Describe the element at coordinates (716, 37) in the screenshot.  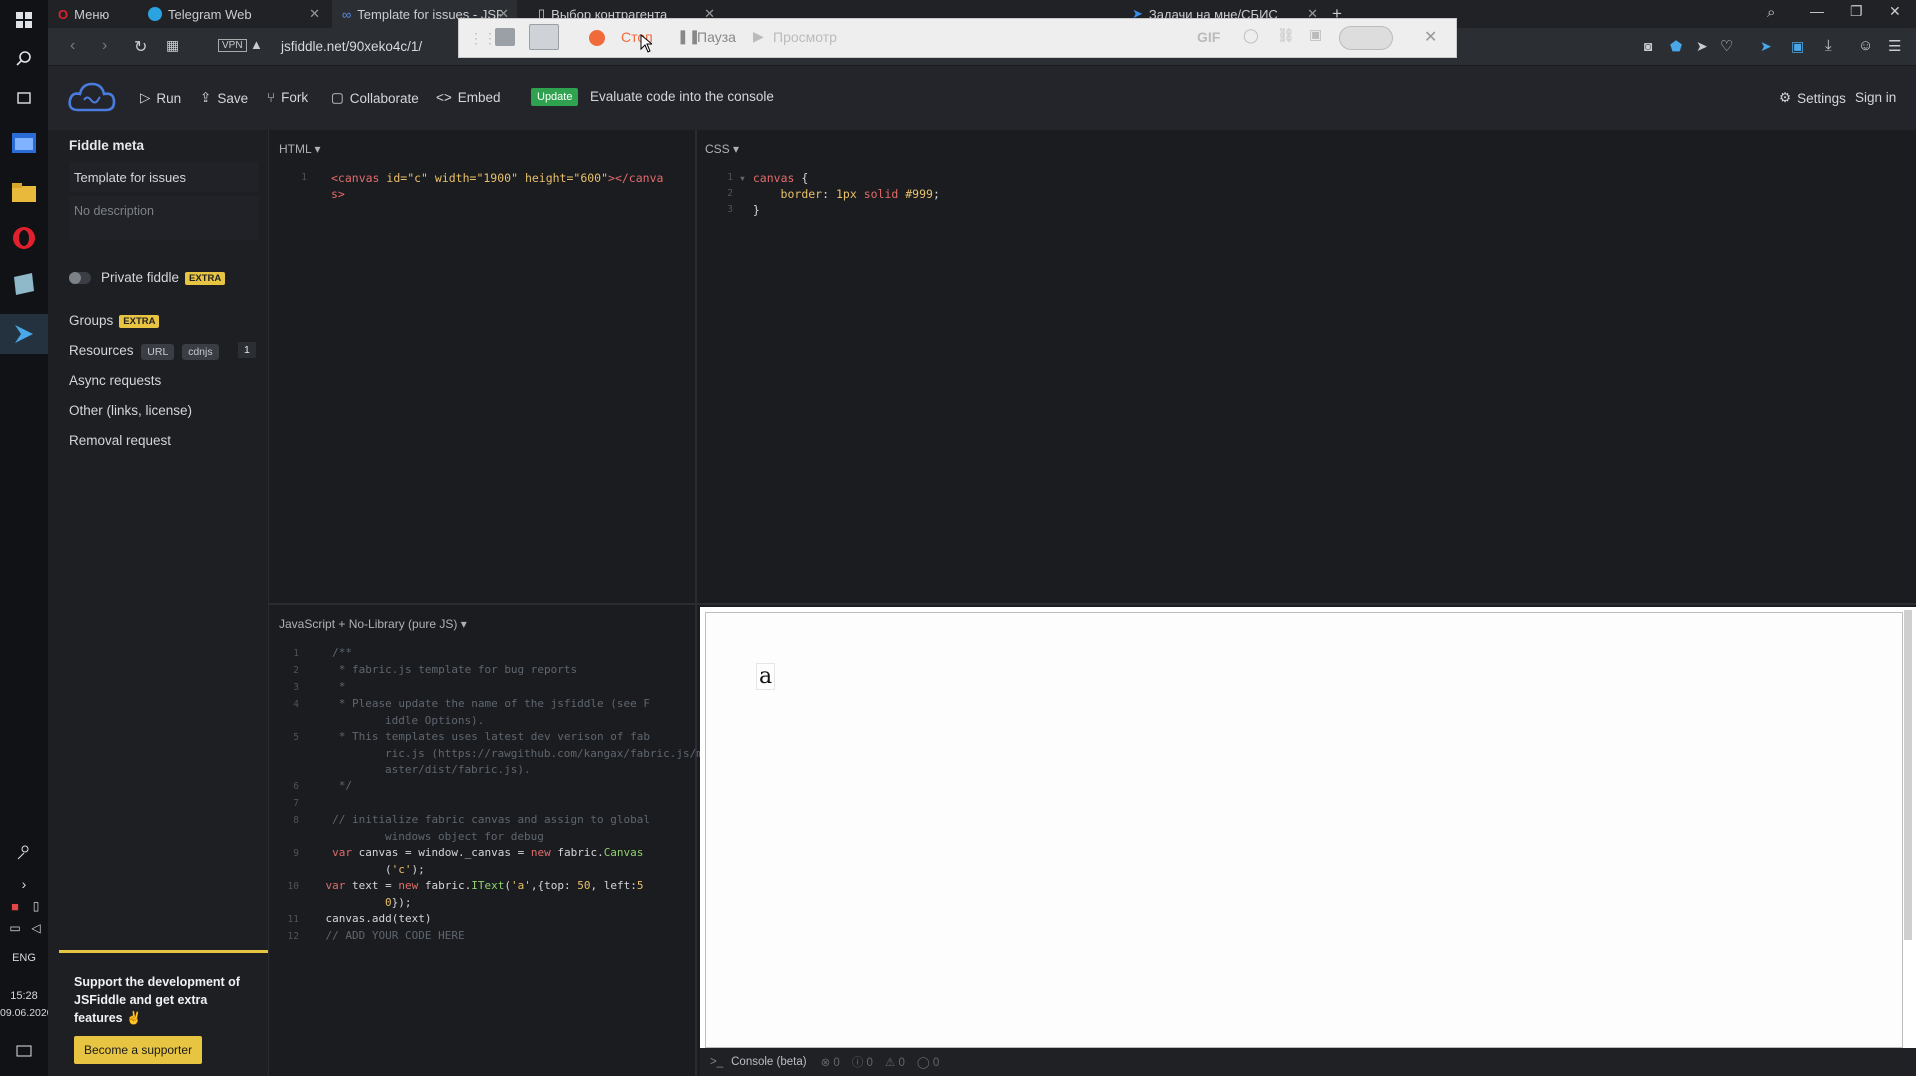
I see `pause-button: Пауза` at that location.